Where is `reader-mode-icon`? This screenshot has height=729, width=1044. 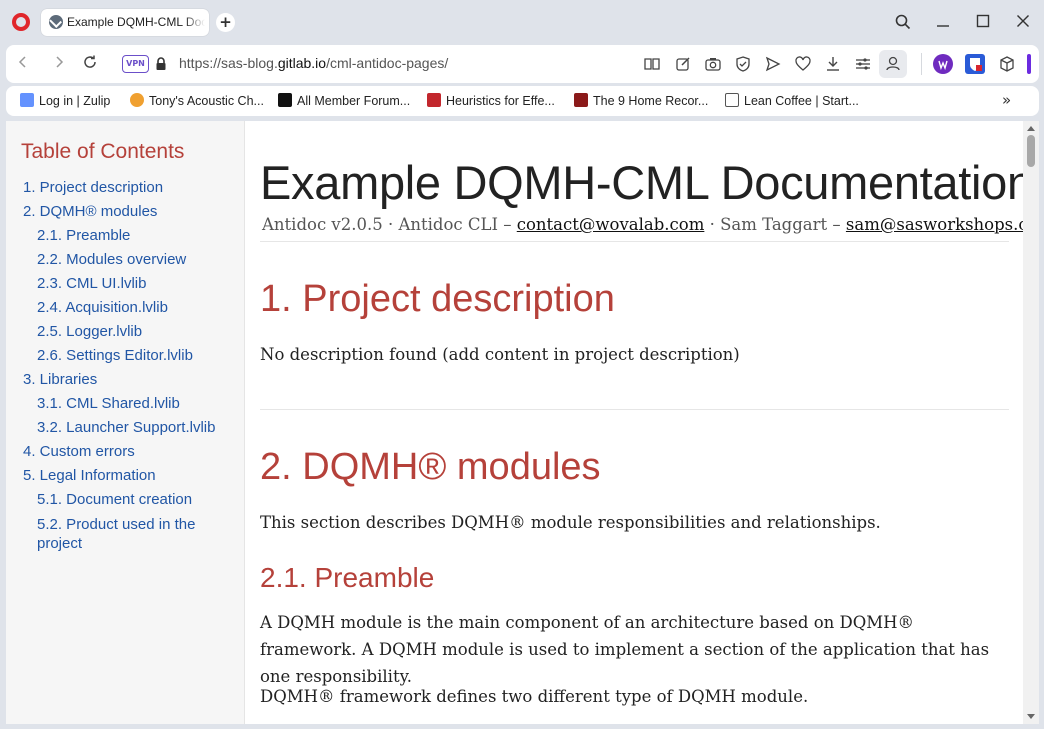 reader-mode-icon is located at coordinates (652, 64).